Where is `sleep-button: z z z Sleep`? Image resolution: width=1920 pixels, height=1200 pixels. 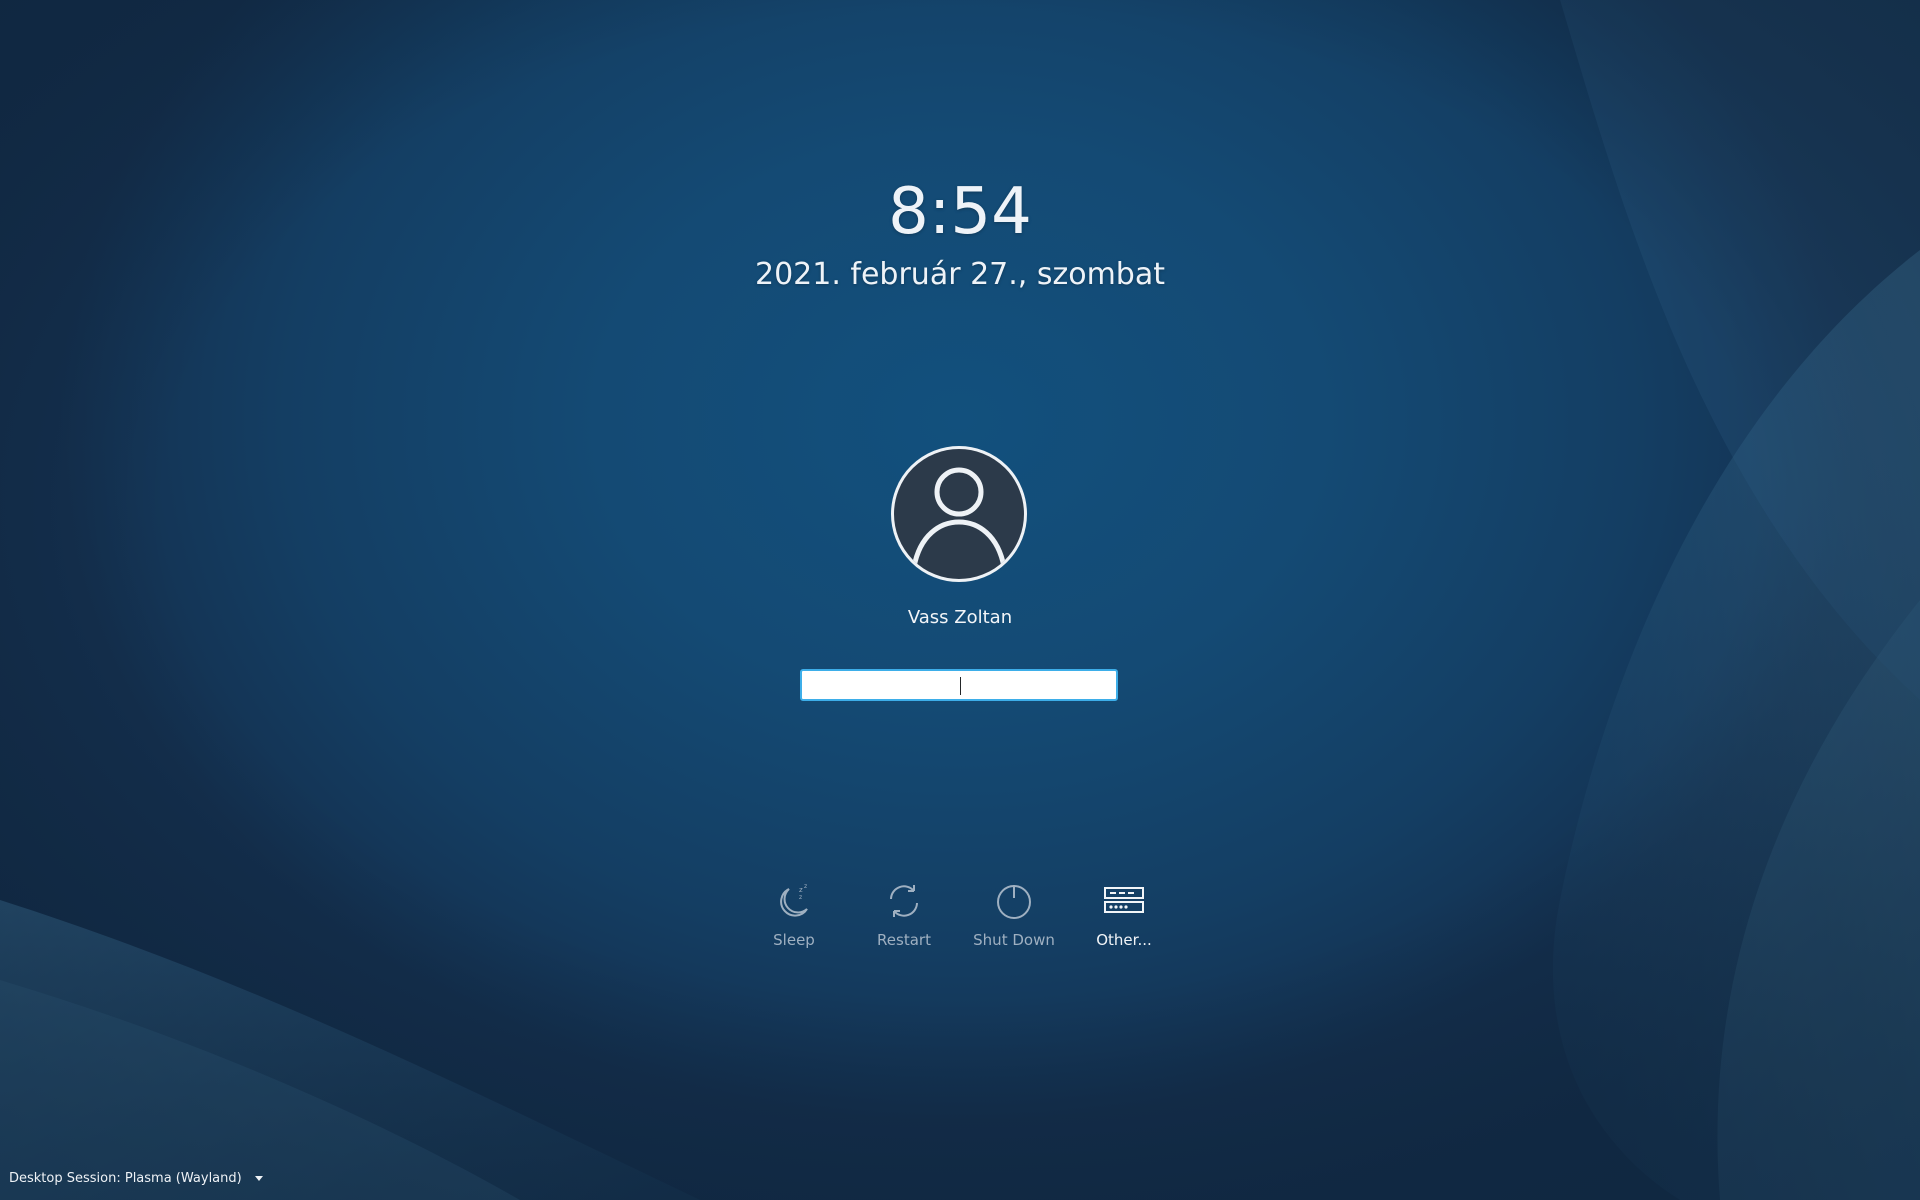 sleep-button: z z z Sleep is located at coordinates (794, 915).